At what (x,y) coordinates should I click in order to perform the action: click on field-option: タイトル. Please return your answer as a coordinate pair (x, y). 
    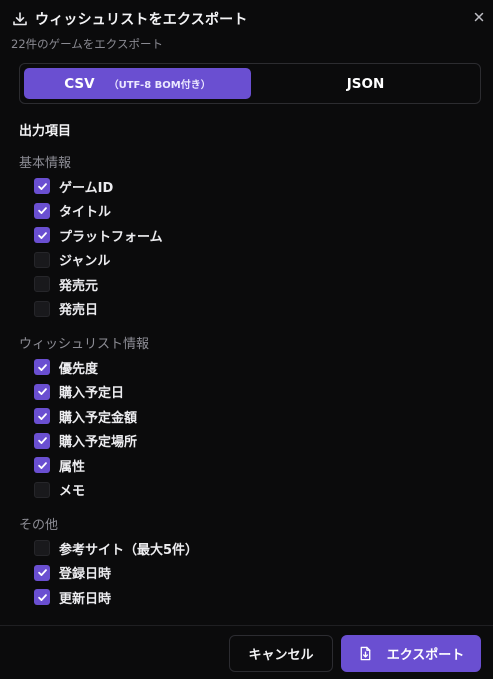
    Looking at the image, I should click on (72, 211).